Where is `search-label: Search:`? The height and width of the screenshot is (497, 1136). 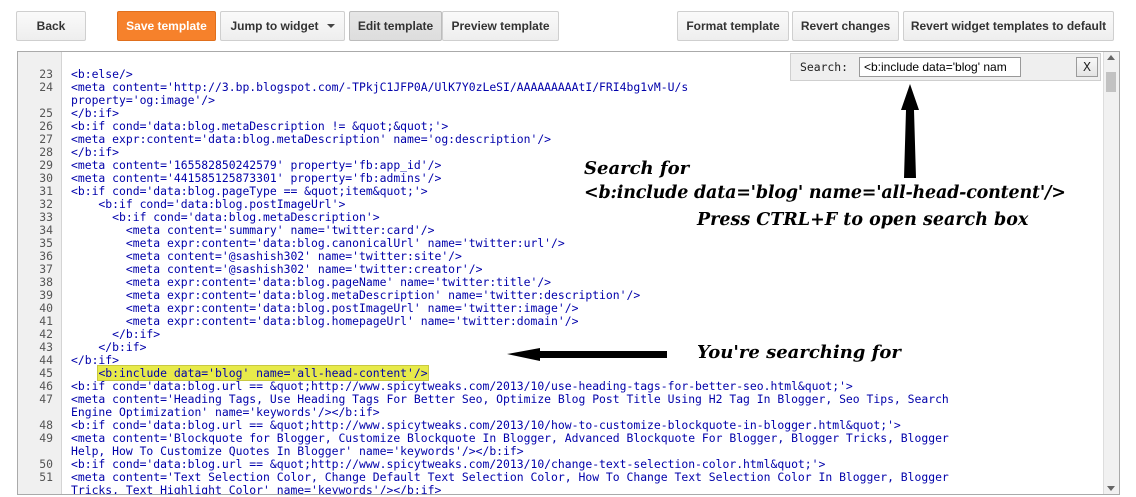
search-label: Search: is located at coordinates (824, 67).